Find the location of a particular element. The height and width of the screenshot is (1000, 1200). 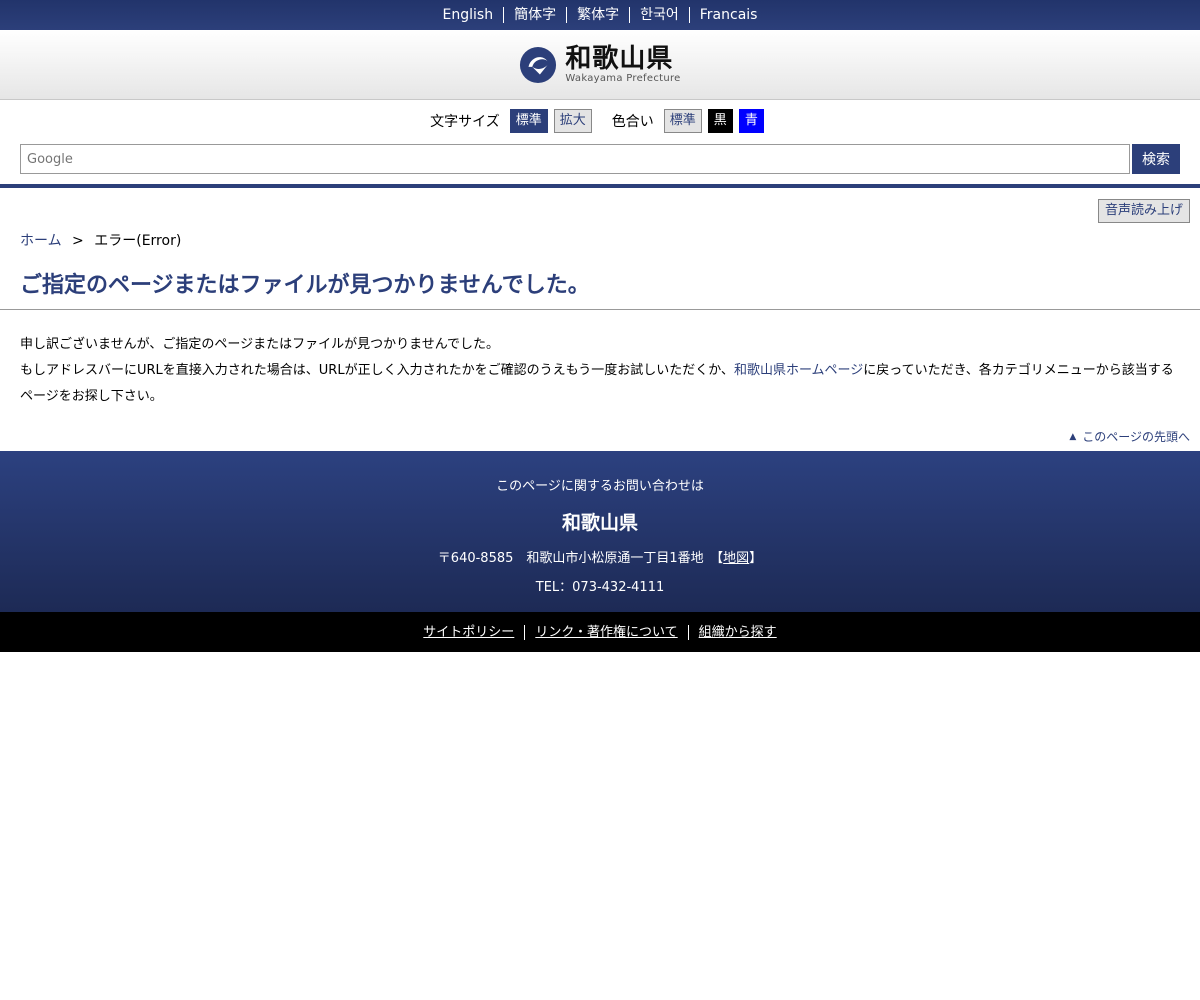

search-input is located at coordinates (575, 159).